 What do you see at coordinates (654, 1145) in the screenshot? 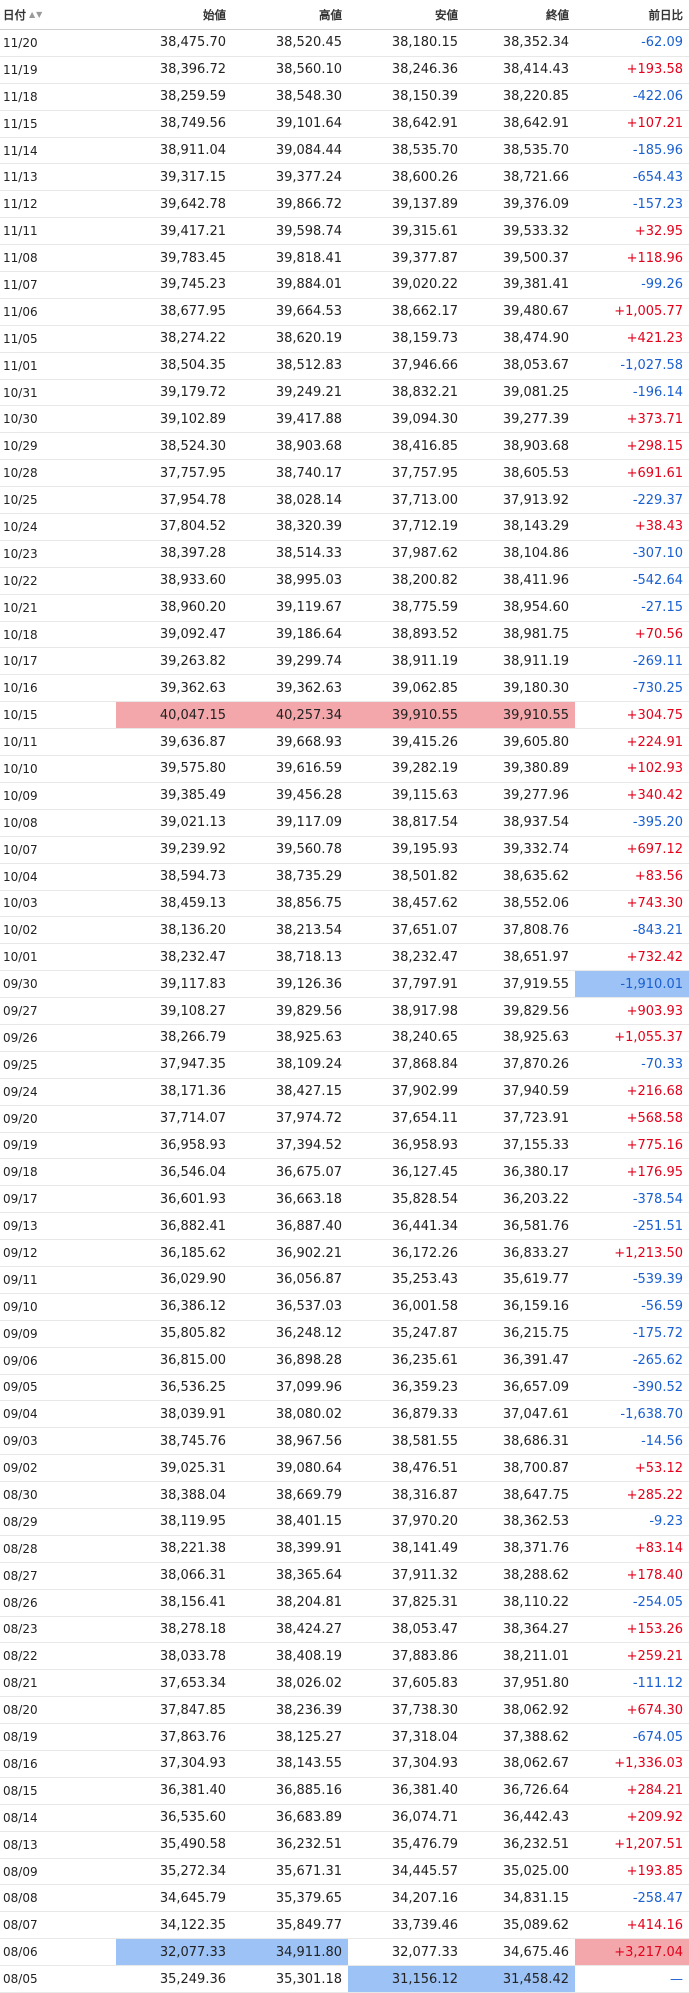
I see `cell-change: +775.16` at bounding box center [654, 1145].